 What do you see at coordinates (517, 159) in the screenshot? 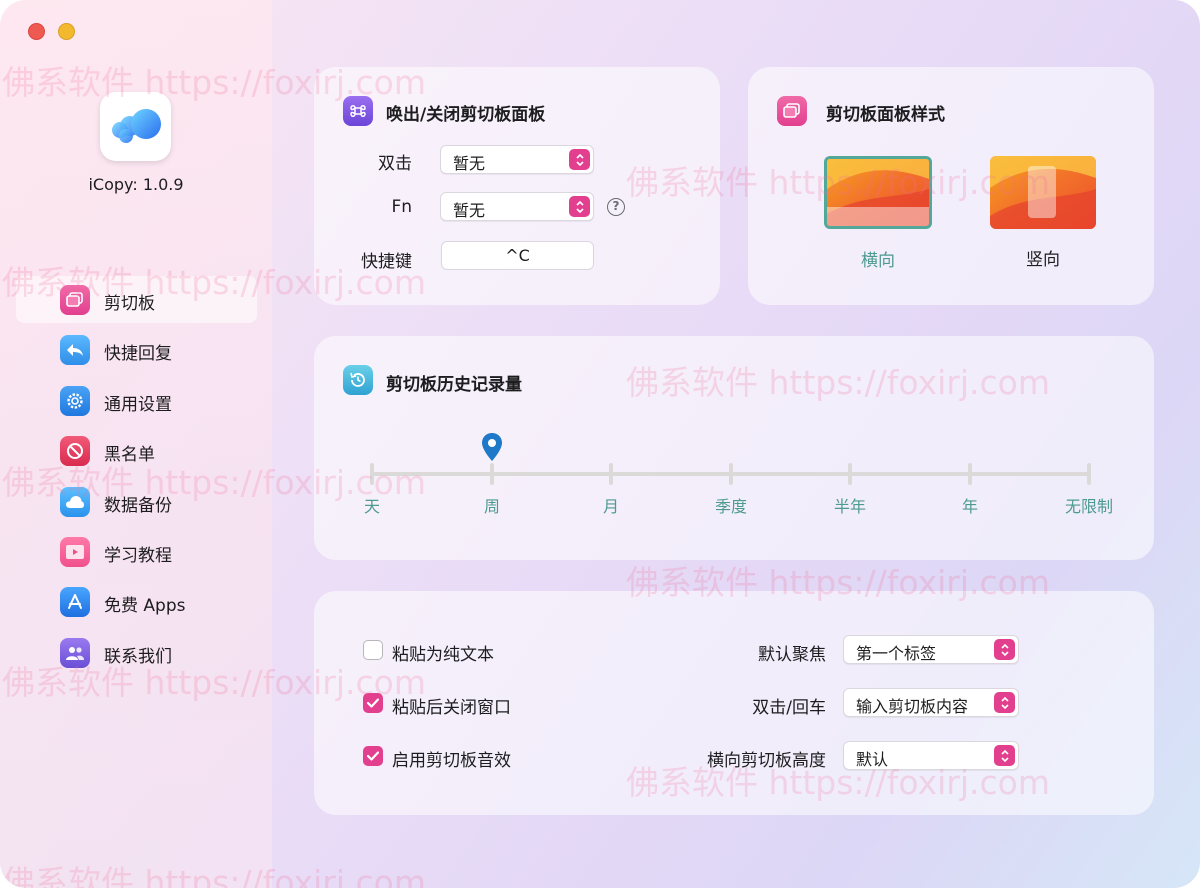
I see `double-click-select: 暂无` at bounding box center [517, 159].